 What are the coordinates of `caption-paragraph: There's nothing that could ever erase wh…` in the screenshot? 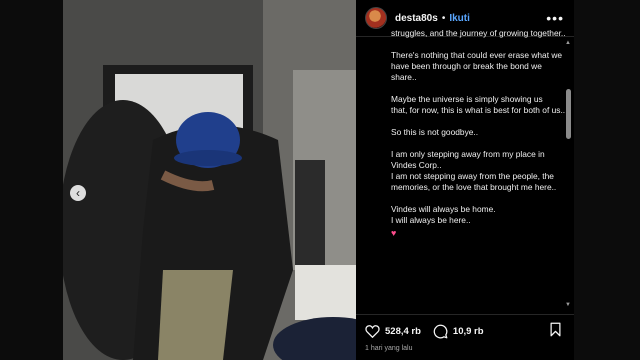 It's located at (477, 66).